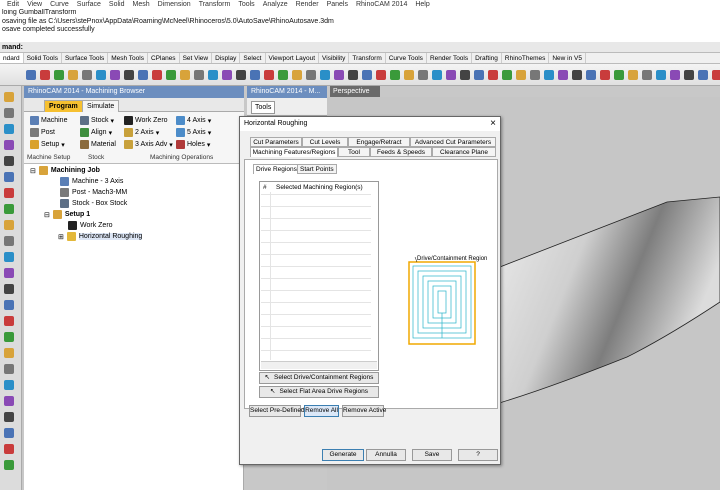 The image size is (720, 490). What do you see at coordinates (59, 4) in the screenshot?
I see `menu-item: Curve` at bounding box center [59, 4].